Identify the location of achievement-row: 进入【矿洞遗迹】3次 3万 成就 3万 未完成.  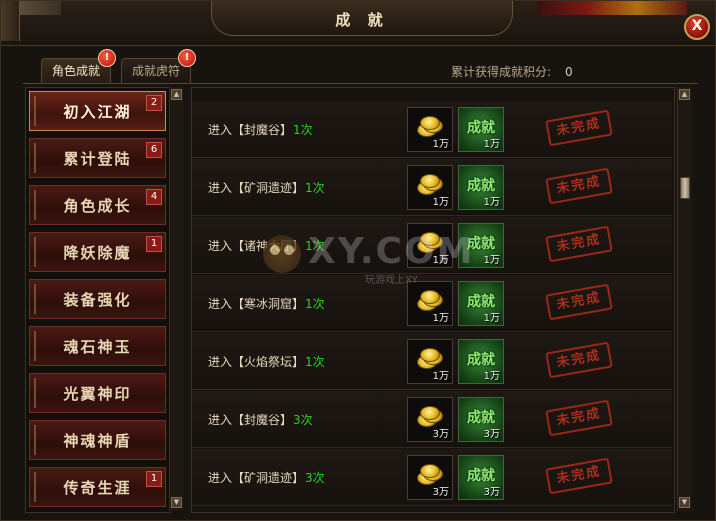
(432, 477).